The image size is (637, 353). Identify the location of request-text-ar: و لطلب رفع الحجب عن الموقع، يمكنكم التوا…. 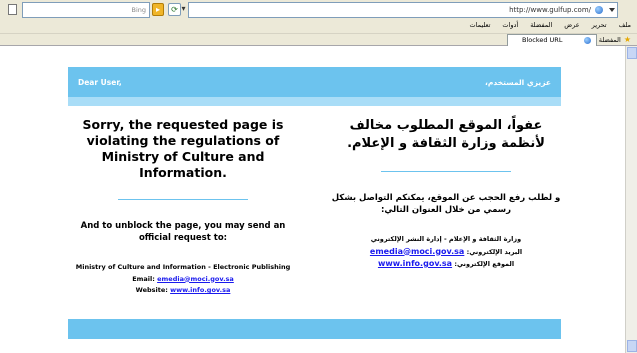
(446, 204).